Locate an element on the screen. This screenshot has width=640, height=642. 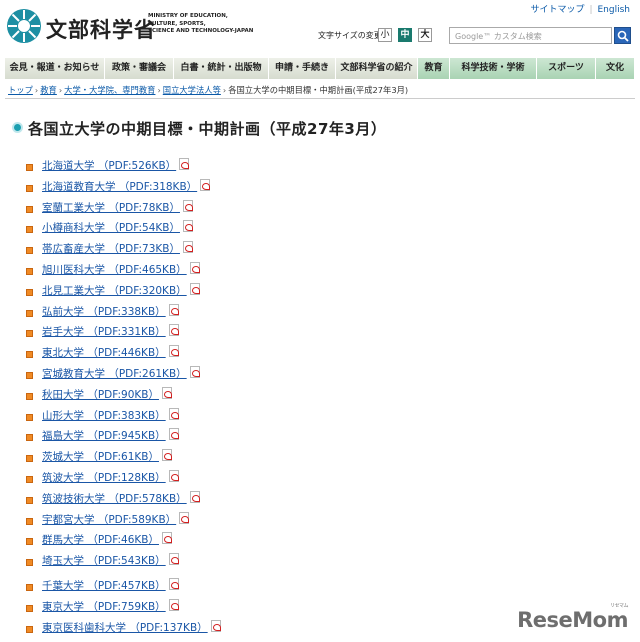
university-pdf-link: 小樽商科大学 （PDF:54KB） is located at coordinates (117, 227).